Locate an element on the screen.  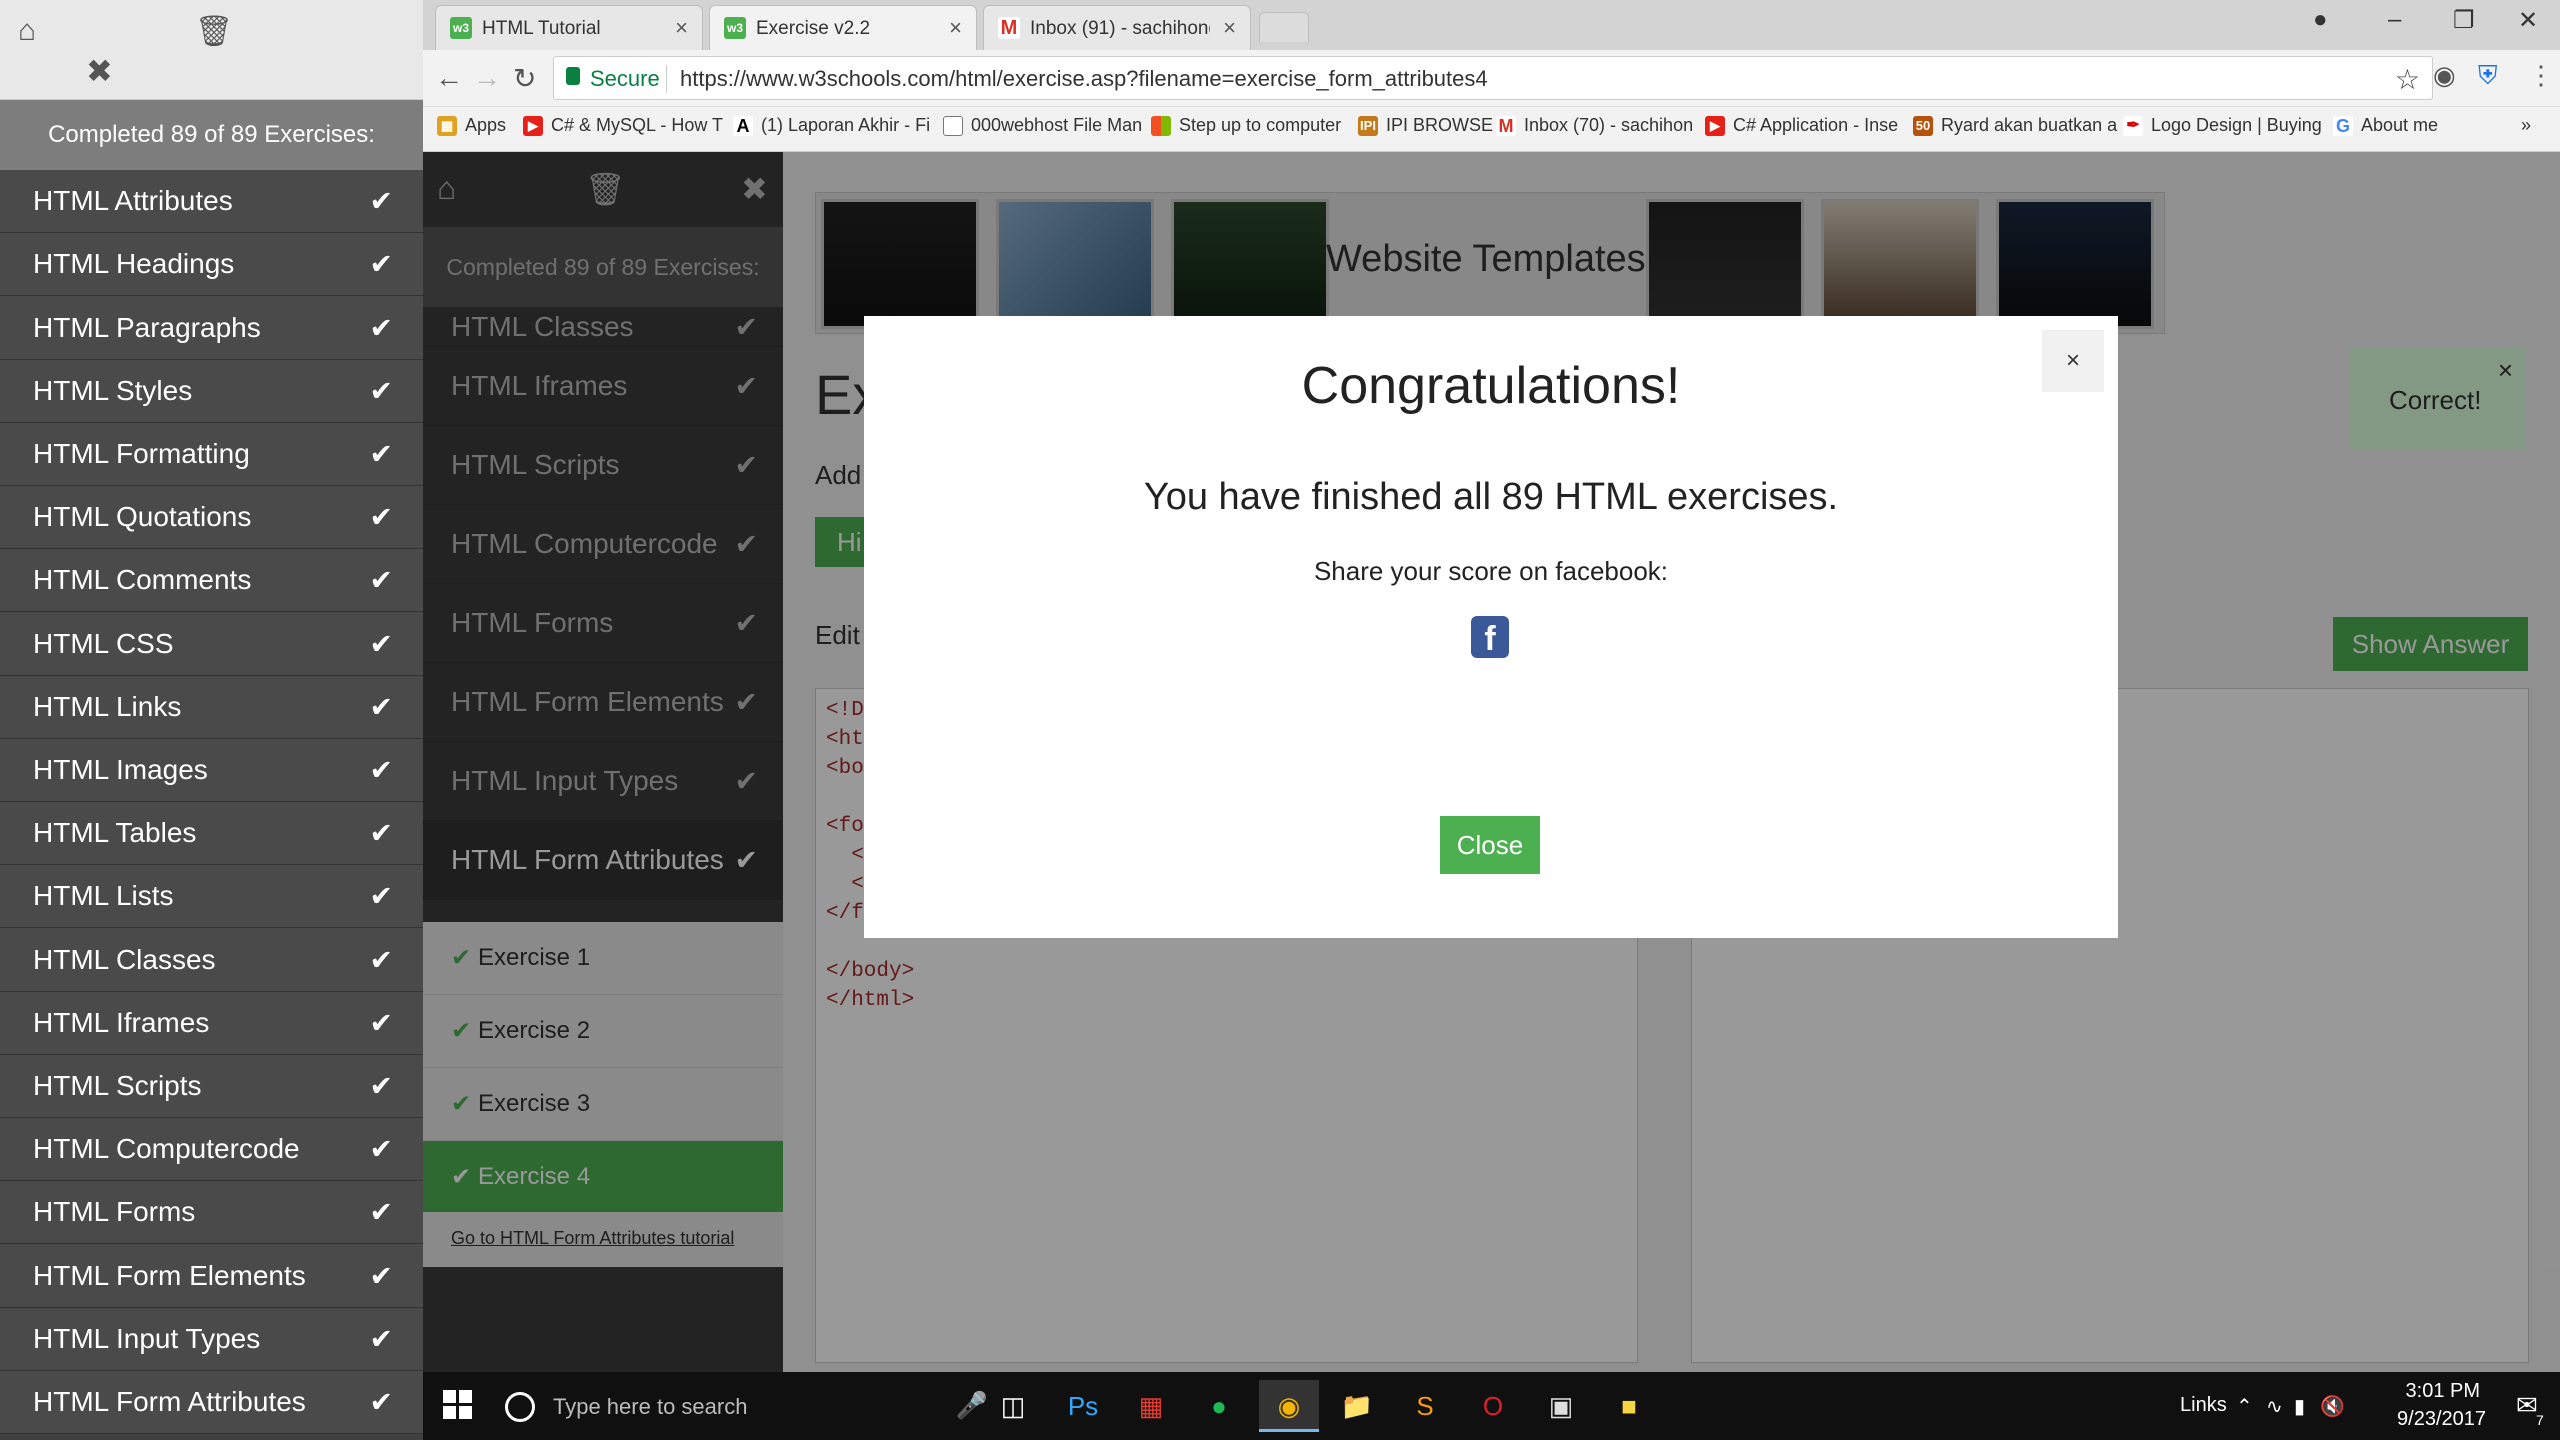
task-view-icon: ◫ is located at coordinates (1013, 1406).